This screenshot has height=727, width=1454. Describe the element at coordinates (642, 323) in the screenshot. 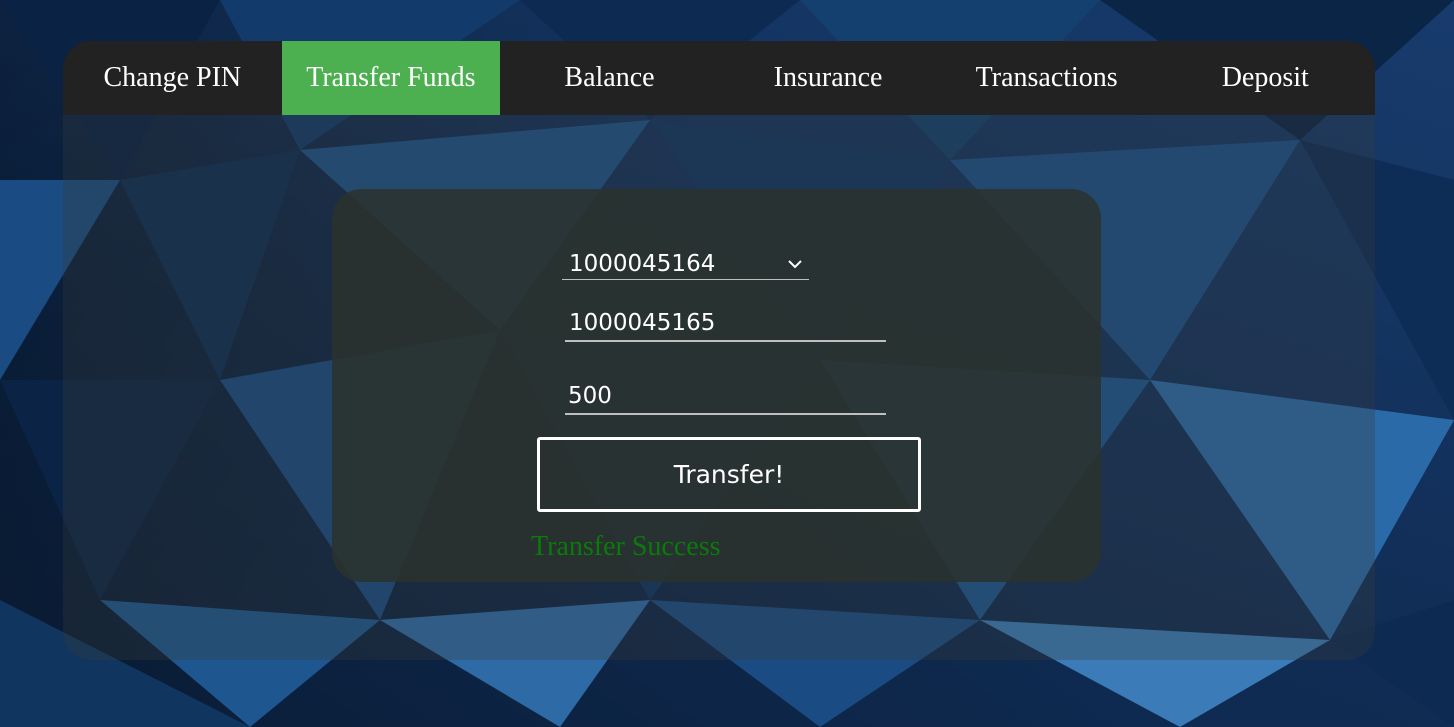

I see `to-account-value: 1000045165` at that location.